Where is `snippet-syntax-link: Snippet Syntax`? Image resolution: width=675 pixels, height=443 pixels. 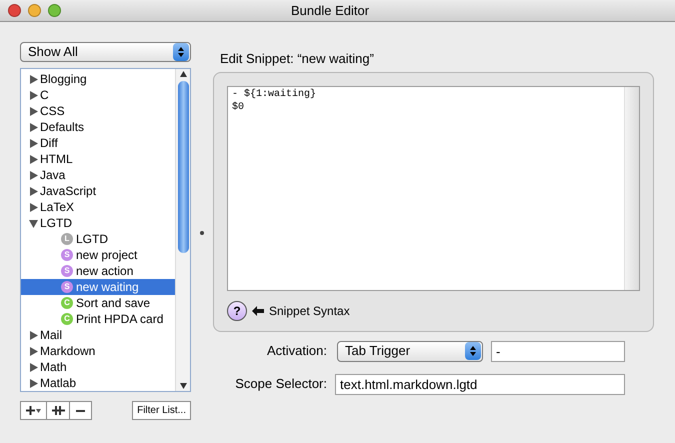 snippet-syntax-link: Snippet Syntax is located at coordinates (309, 311).